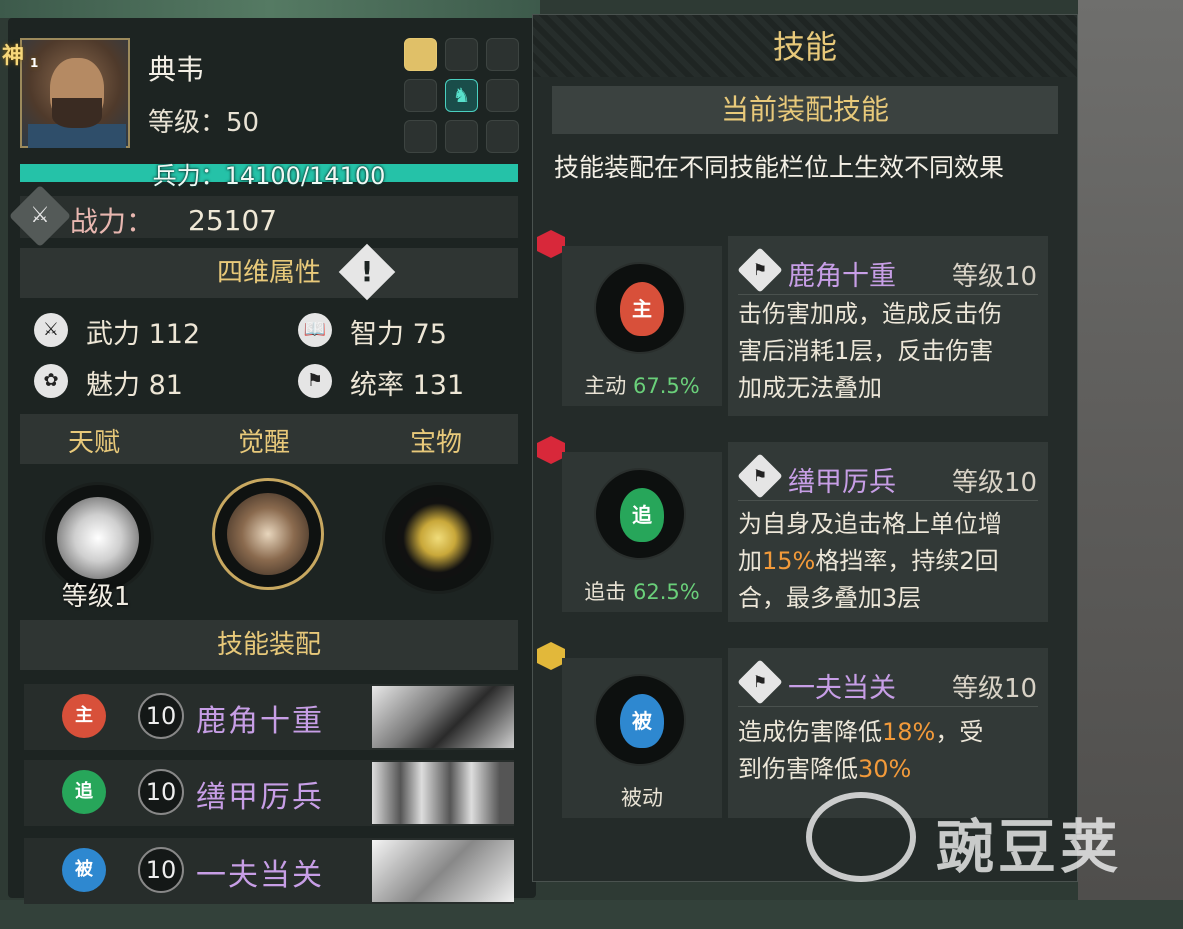  Describe the element at coordinates (113, 385) in the screenshot. I see `attr-charm-label: 魅力` at that location.